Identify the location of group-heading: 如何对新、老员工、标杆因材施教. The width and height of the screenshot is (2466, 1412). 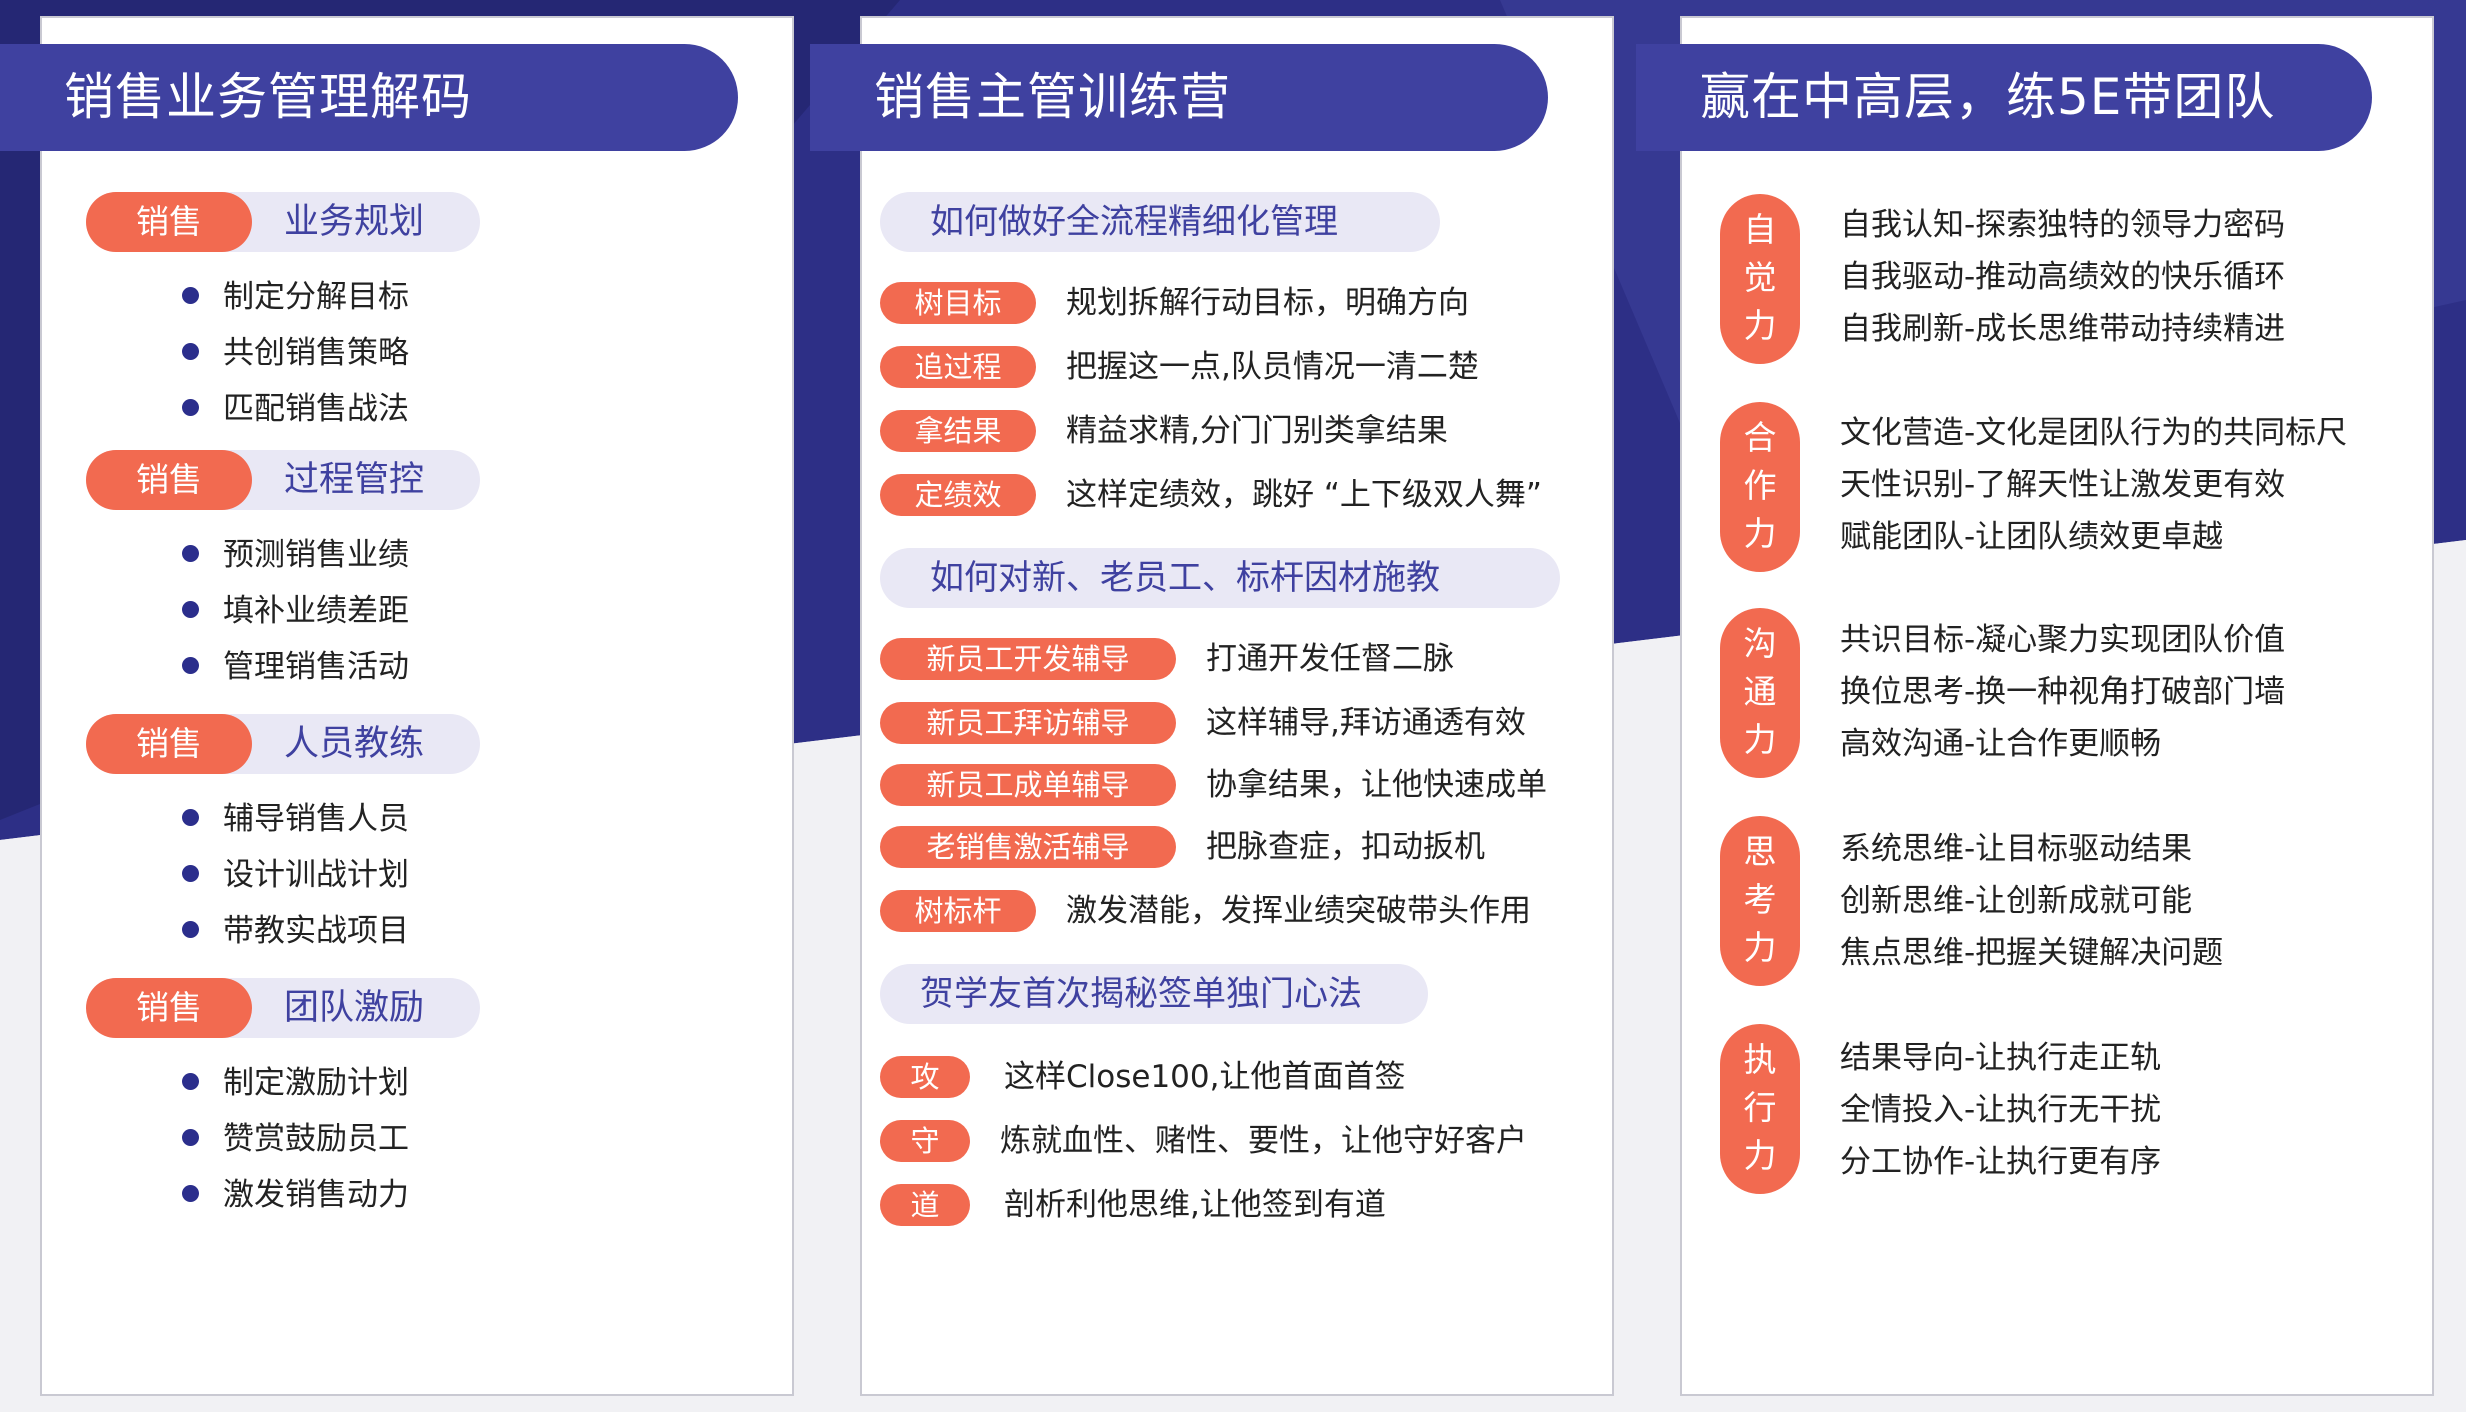
(1220, 578).